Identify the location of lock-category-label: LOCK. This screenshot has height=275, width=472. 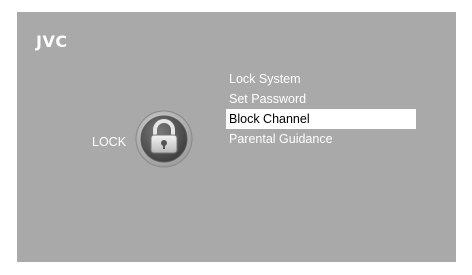
(109, 142).